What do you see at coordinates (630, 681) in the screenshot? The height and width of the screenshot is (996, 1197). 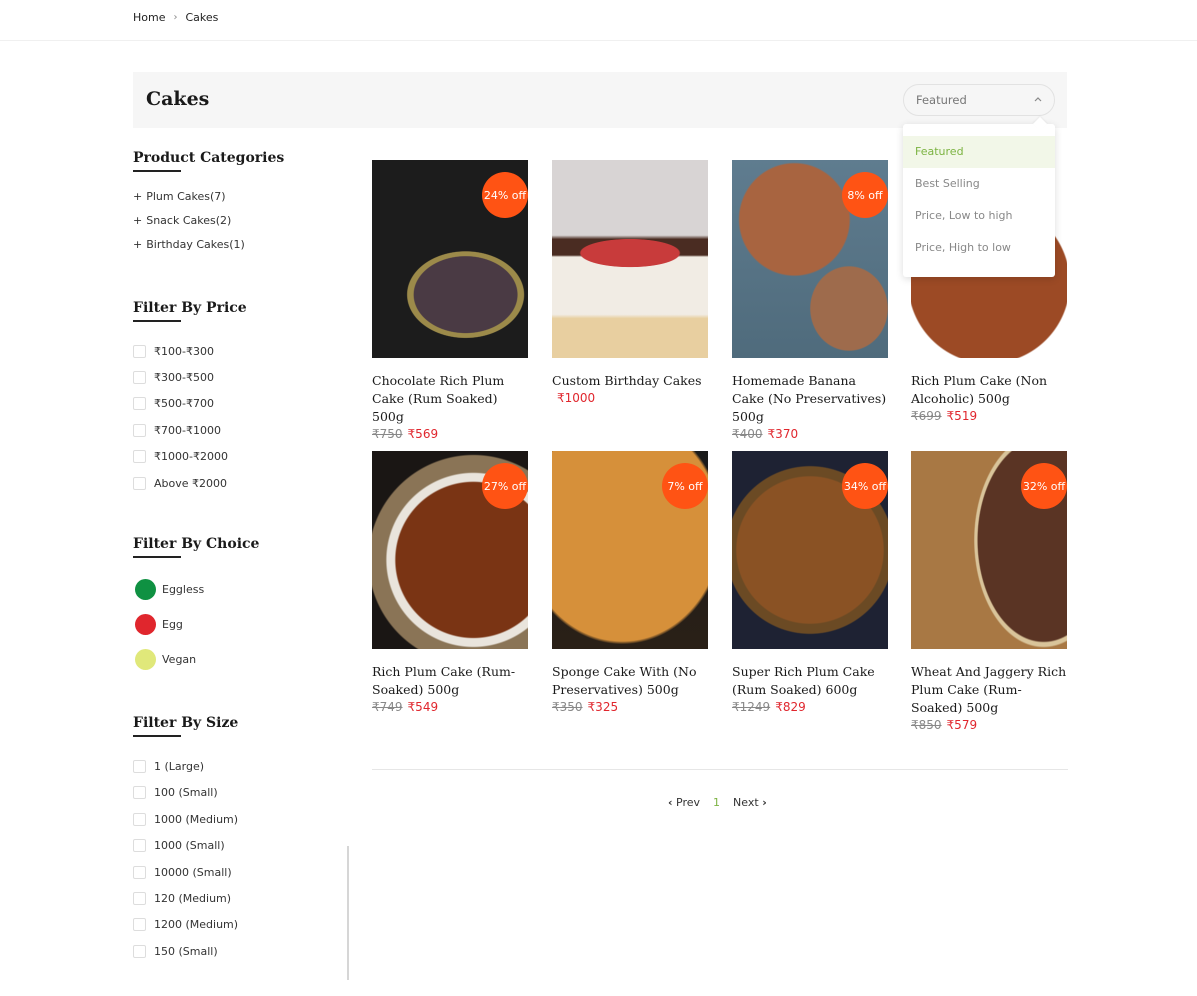 I see `product-name-link: Sponge Cake With (No Preservatives) 500g` at bounding box center [630, 681].